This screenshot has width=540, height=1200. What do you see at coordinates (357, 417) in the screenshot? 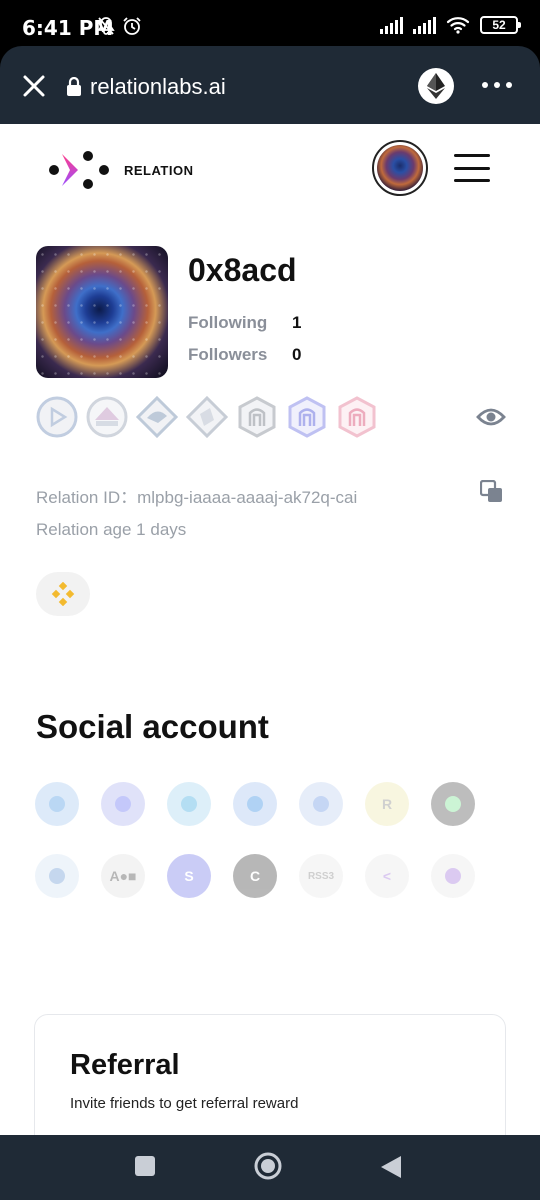
I see `arch-pink-badge-icon` at bounding box center [357, 417].